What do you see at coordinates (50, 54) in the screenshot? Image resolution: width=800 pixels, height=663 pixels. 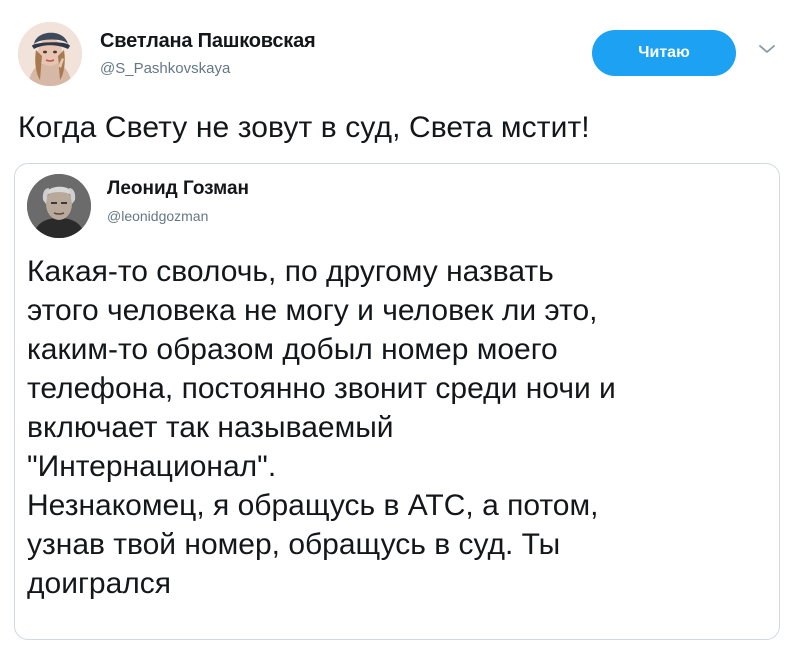 I see `author-avatar` at bounding box center [50, 54].